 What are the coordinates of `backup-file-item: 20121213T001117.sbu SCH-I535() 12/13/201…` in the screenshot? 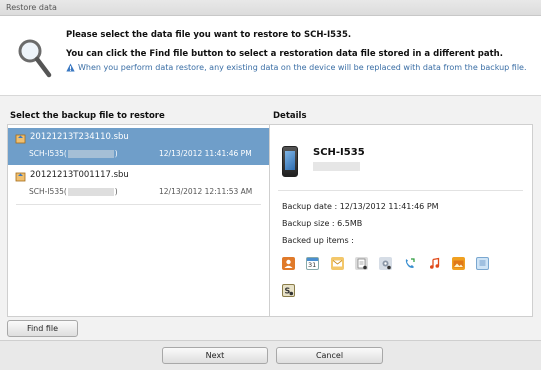 It's located at (138, 185).